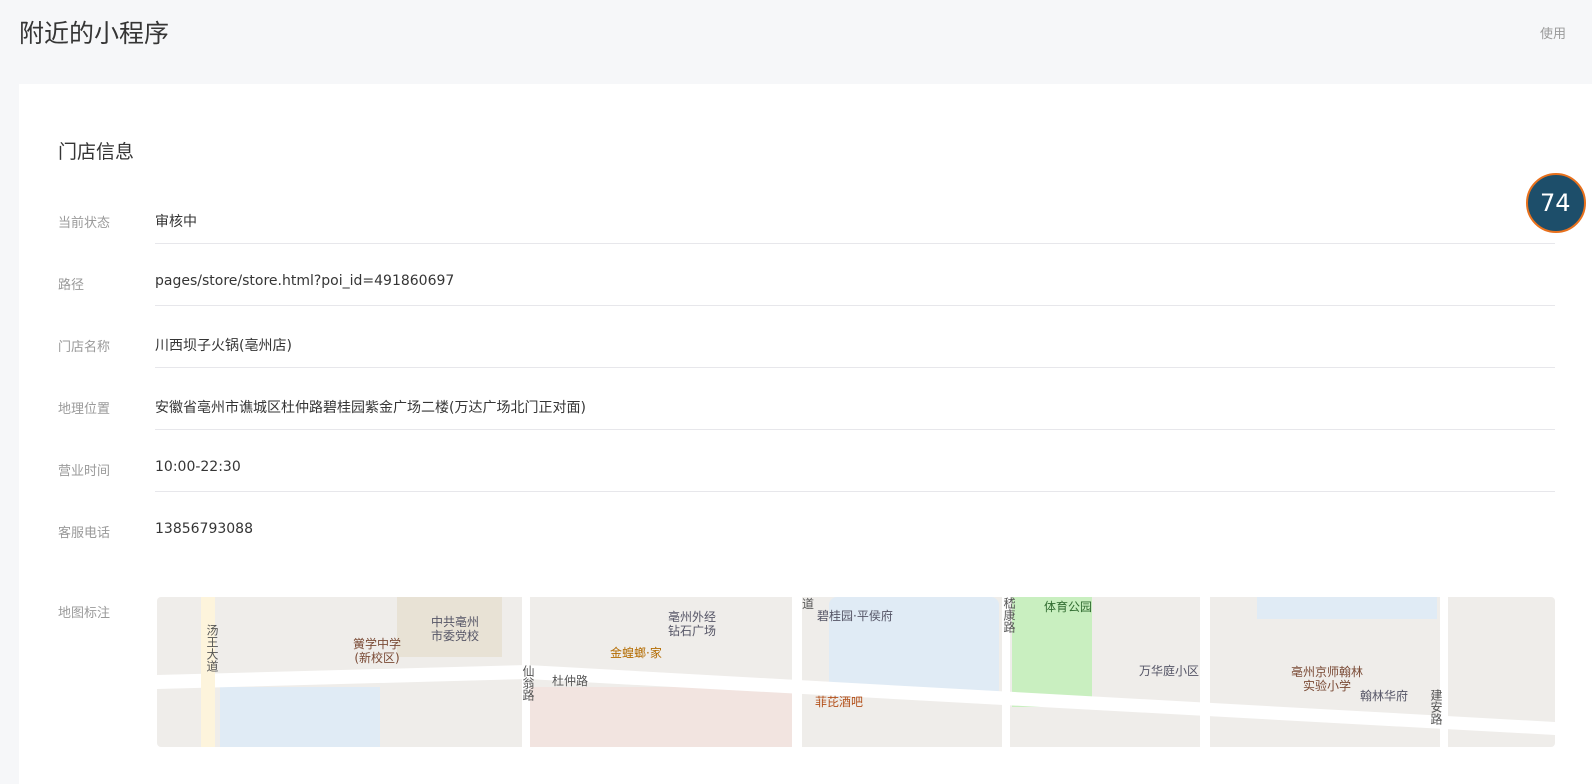  Describe the element at coordinates (84, 533) in the screenshot. I see `row-label: 客服电话` at that location.